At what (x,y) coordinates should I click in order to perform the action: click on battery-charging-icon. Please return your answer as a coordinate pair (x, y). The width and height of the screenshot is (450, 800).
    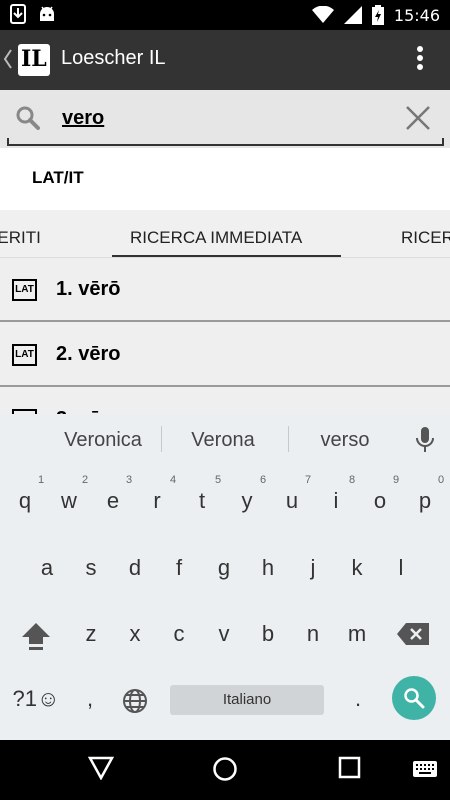
    Looking at the image, I should click on (377, 15).